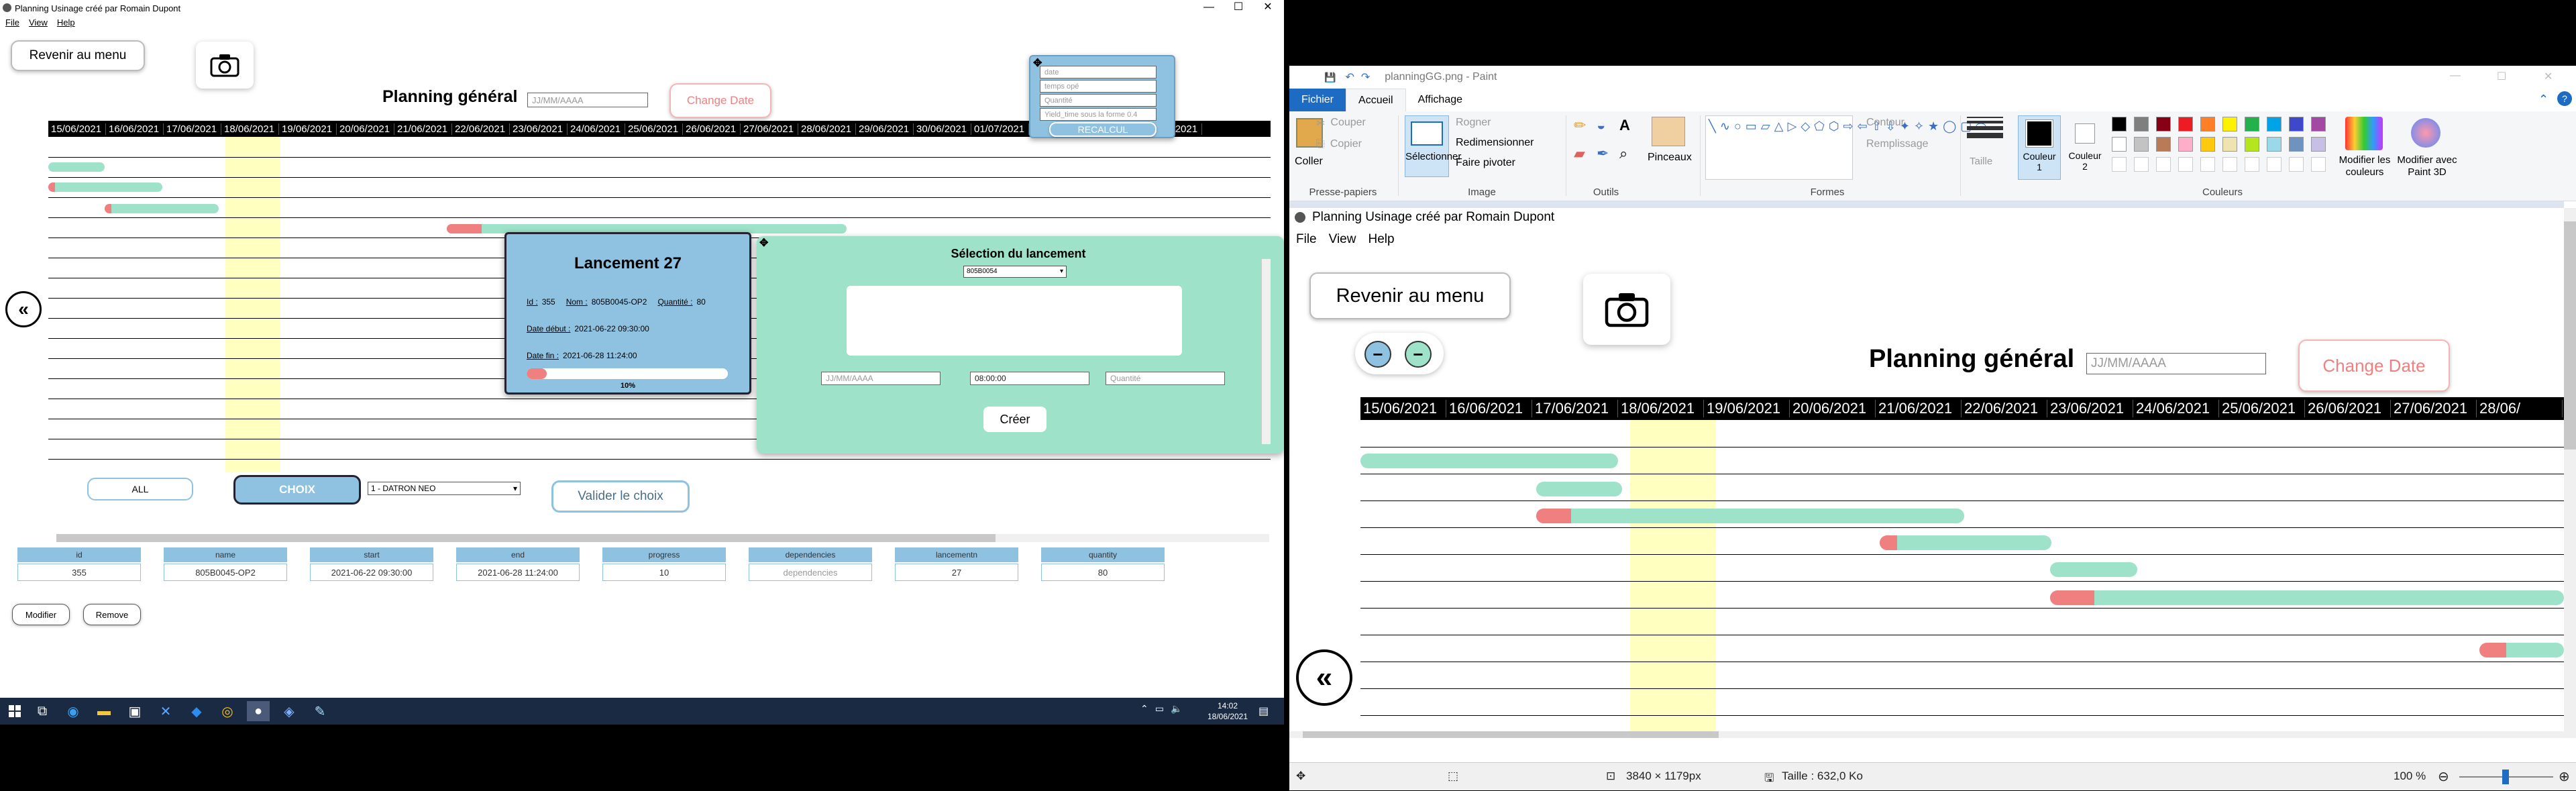 Image resolution: width=2576 pixels, height=791 pixels. Describe the element at coordinates (112, 614) in the screenshot. I see `remove-button: Remove` at that location.